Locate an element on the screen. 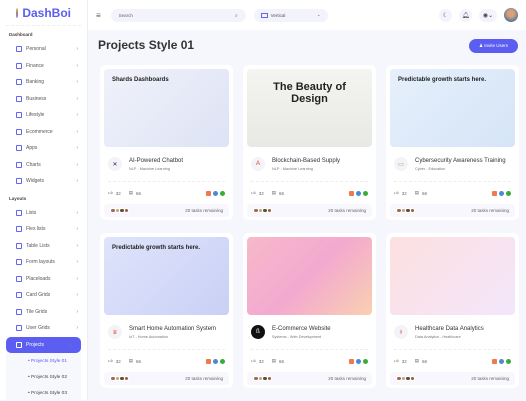  sidebar-item-table-lists: Table Lists › is located at coordinates (43, 246).